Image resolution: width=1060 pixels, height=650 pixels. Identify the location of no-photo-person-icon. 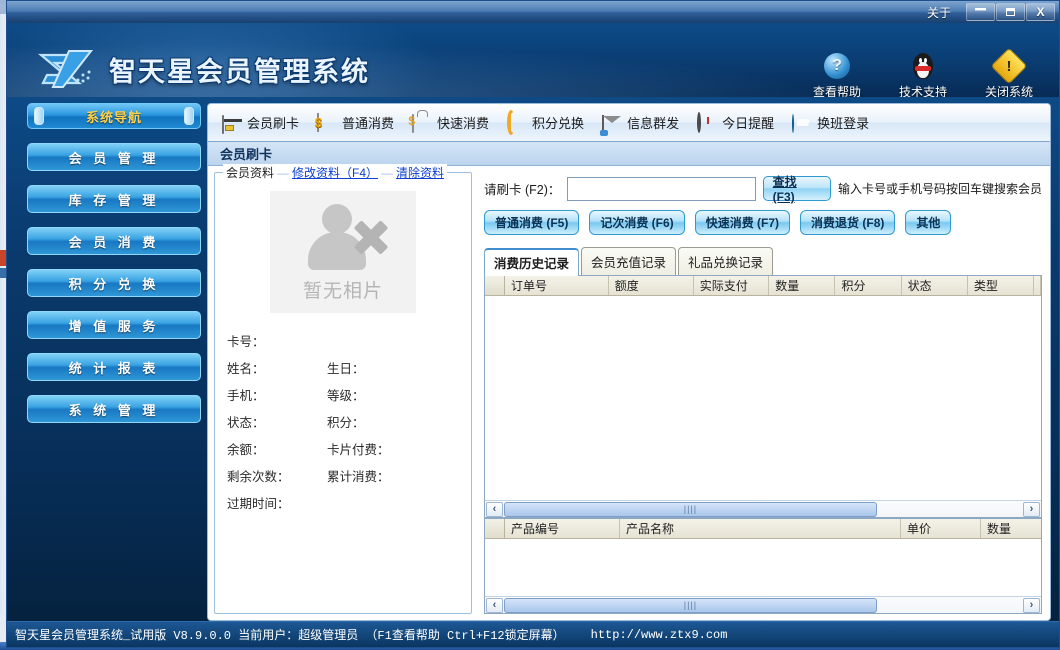
(344, 238).